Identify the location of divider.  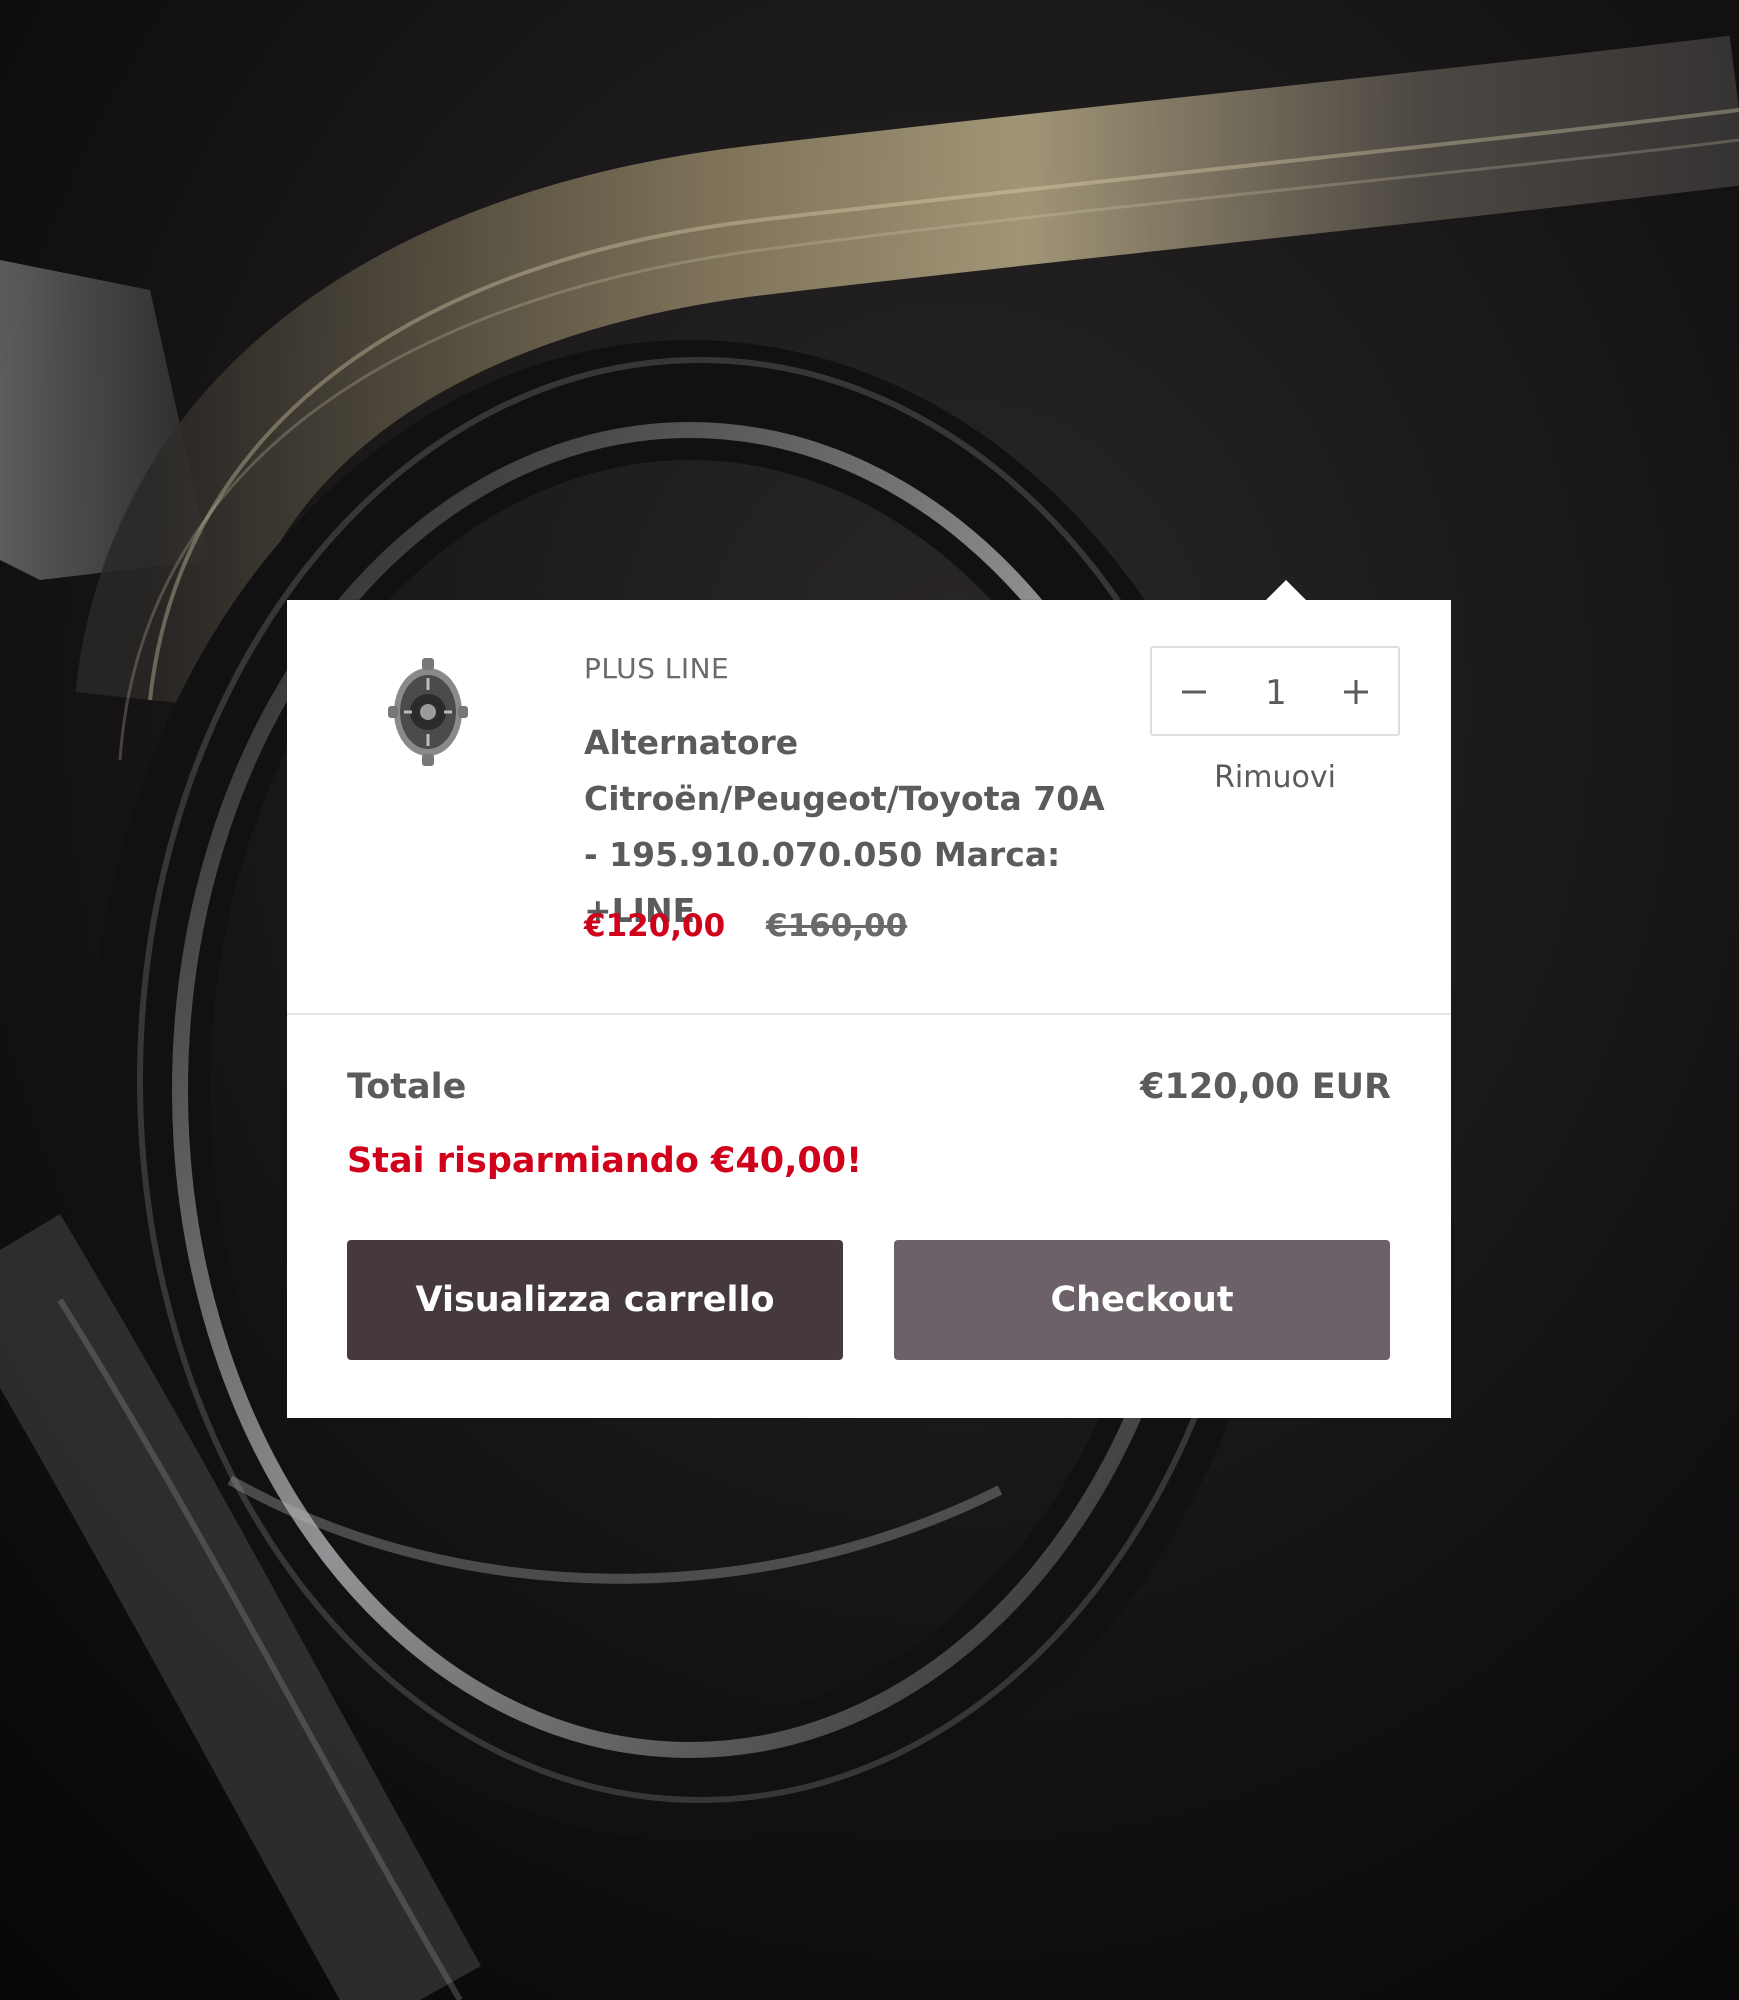
(869, 1014).